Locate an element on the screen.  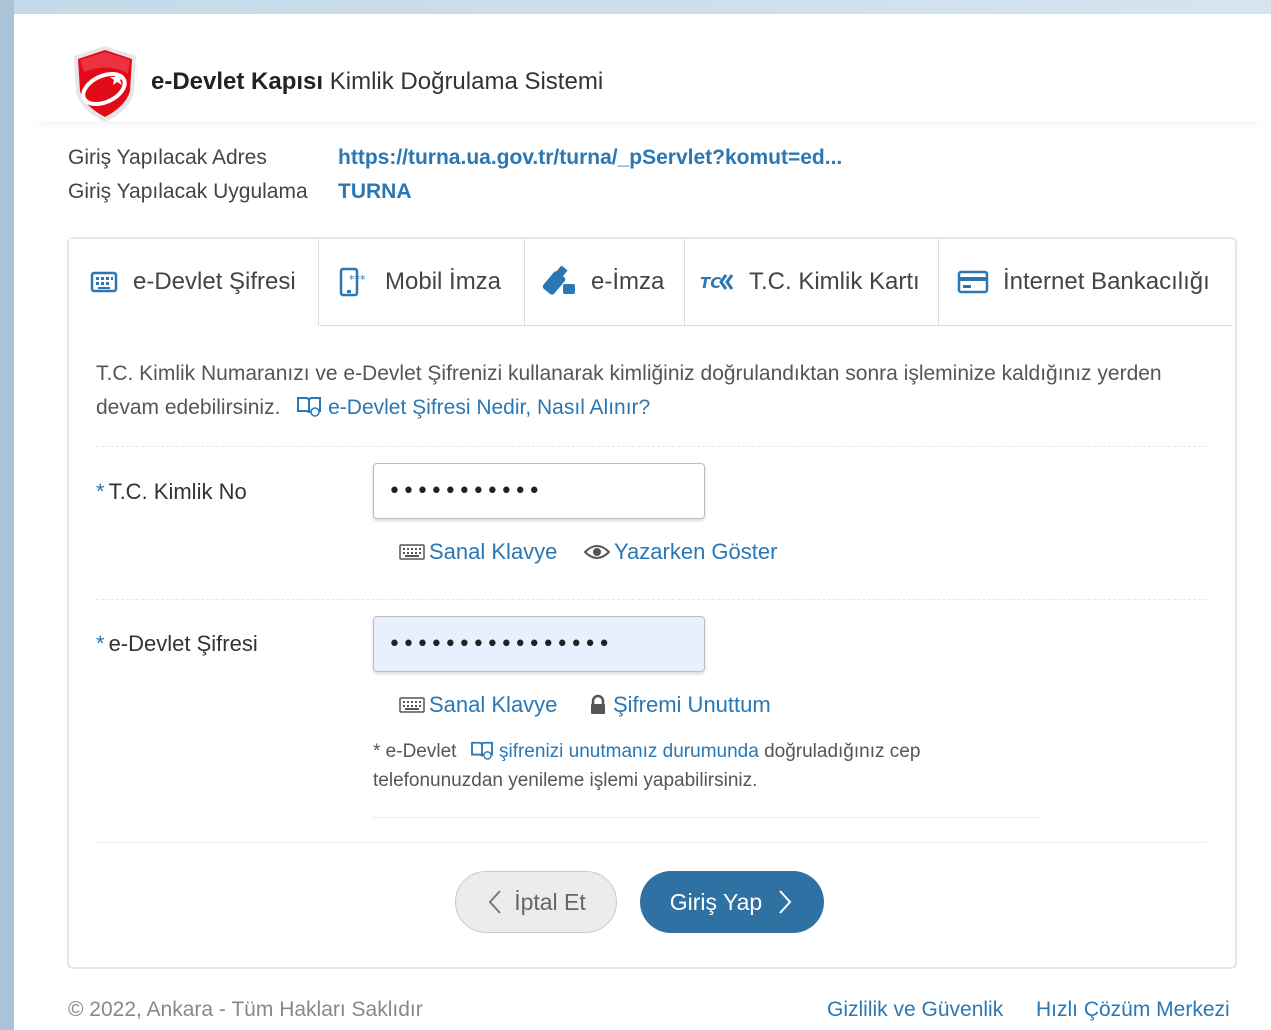
credit-card-icon is located at coordinates (973, 282).